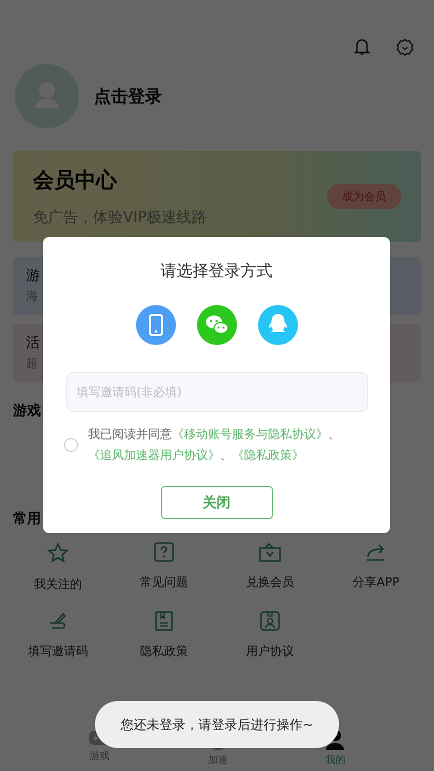 This screenshot has height=771, width=434. Describe the element at coordinates (156, 325) in the screenshot. I see `phone-login-icon` at that location.